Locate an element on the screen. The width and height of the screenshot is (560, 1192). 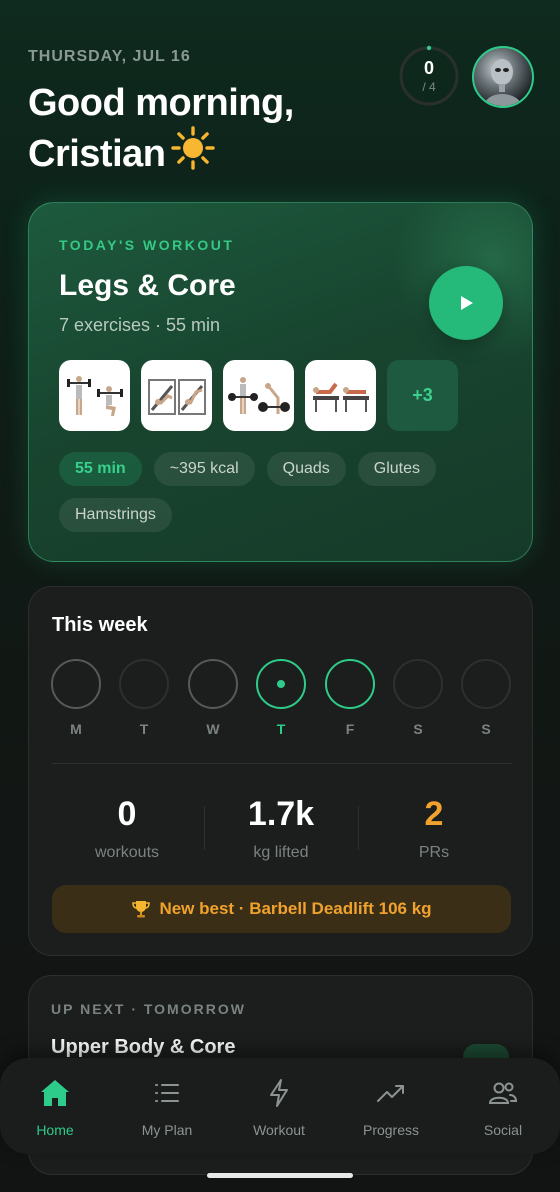
sun-icon is located at coordinates (193, 153).